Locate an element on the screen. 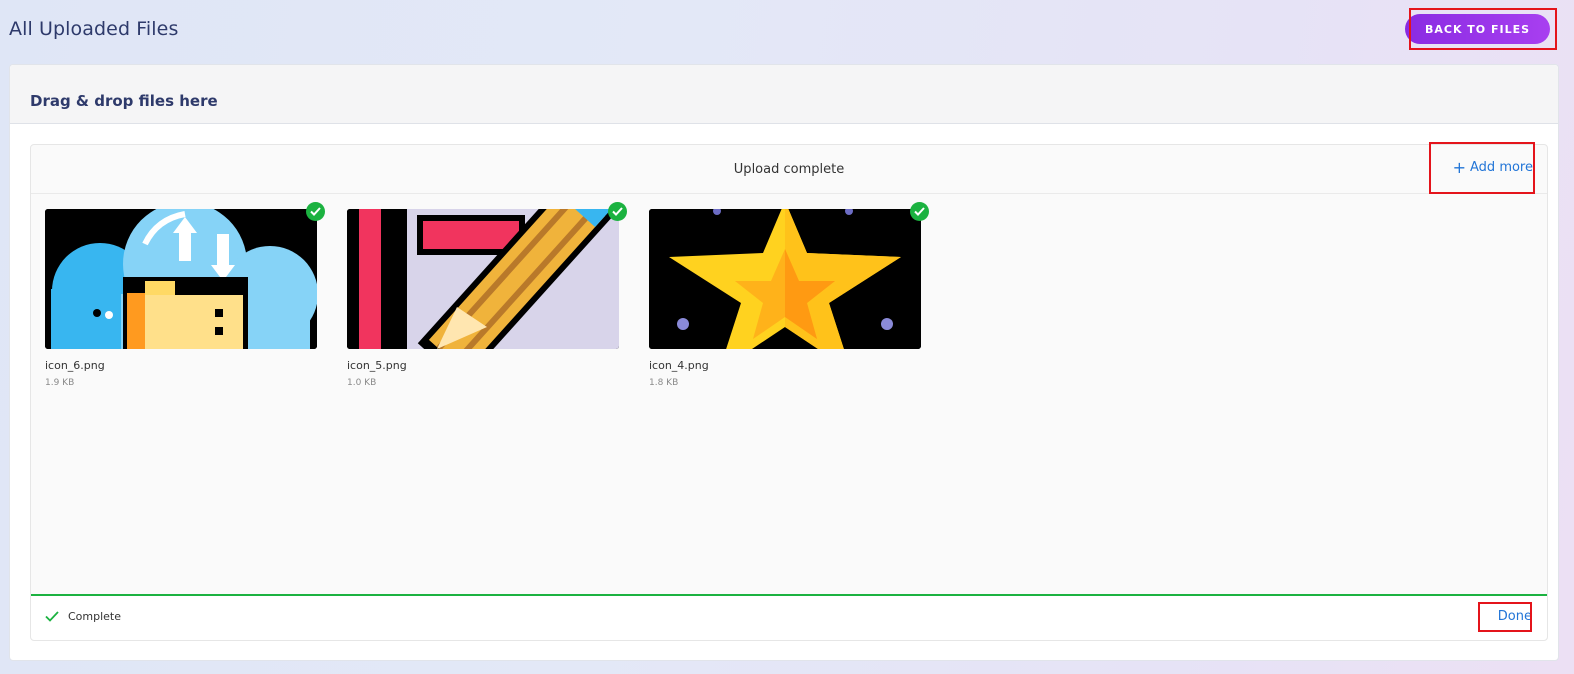 This screenshot has width=1574, height=674. file-item: icon_5.png 1.0 KB is located at coordinates (487, 295).